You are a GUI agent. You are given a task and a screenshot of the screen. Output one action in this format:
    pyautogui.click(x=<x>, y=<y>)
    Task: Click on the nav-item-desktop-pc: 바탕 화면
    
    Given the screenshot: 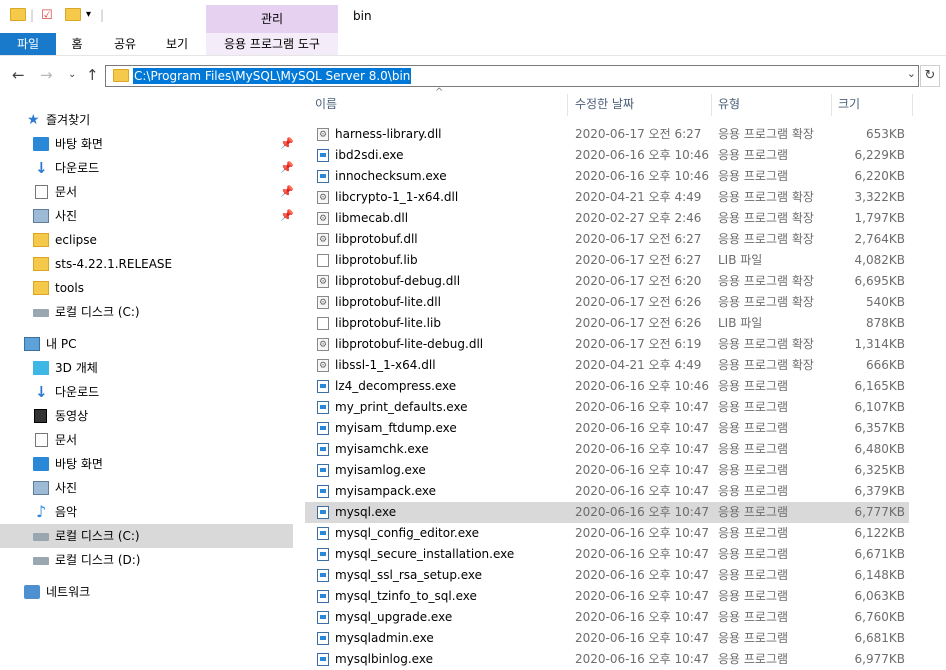 What is the action you would take?
    pyautogui.click(x=146, y=464)
    